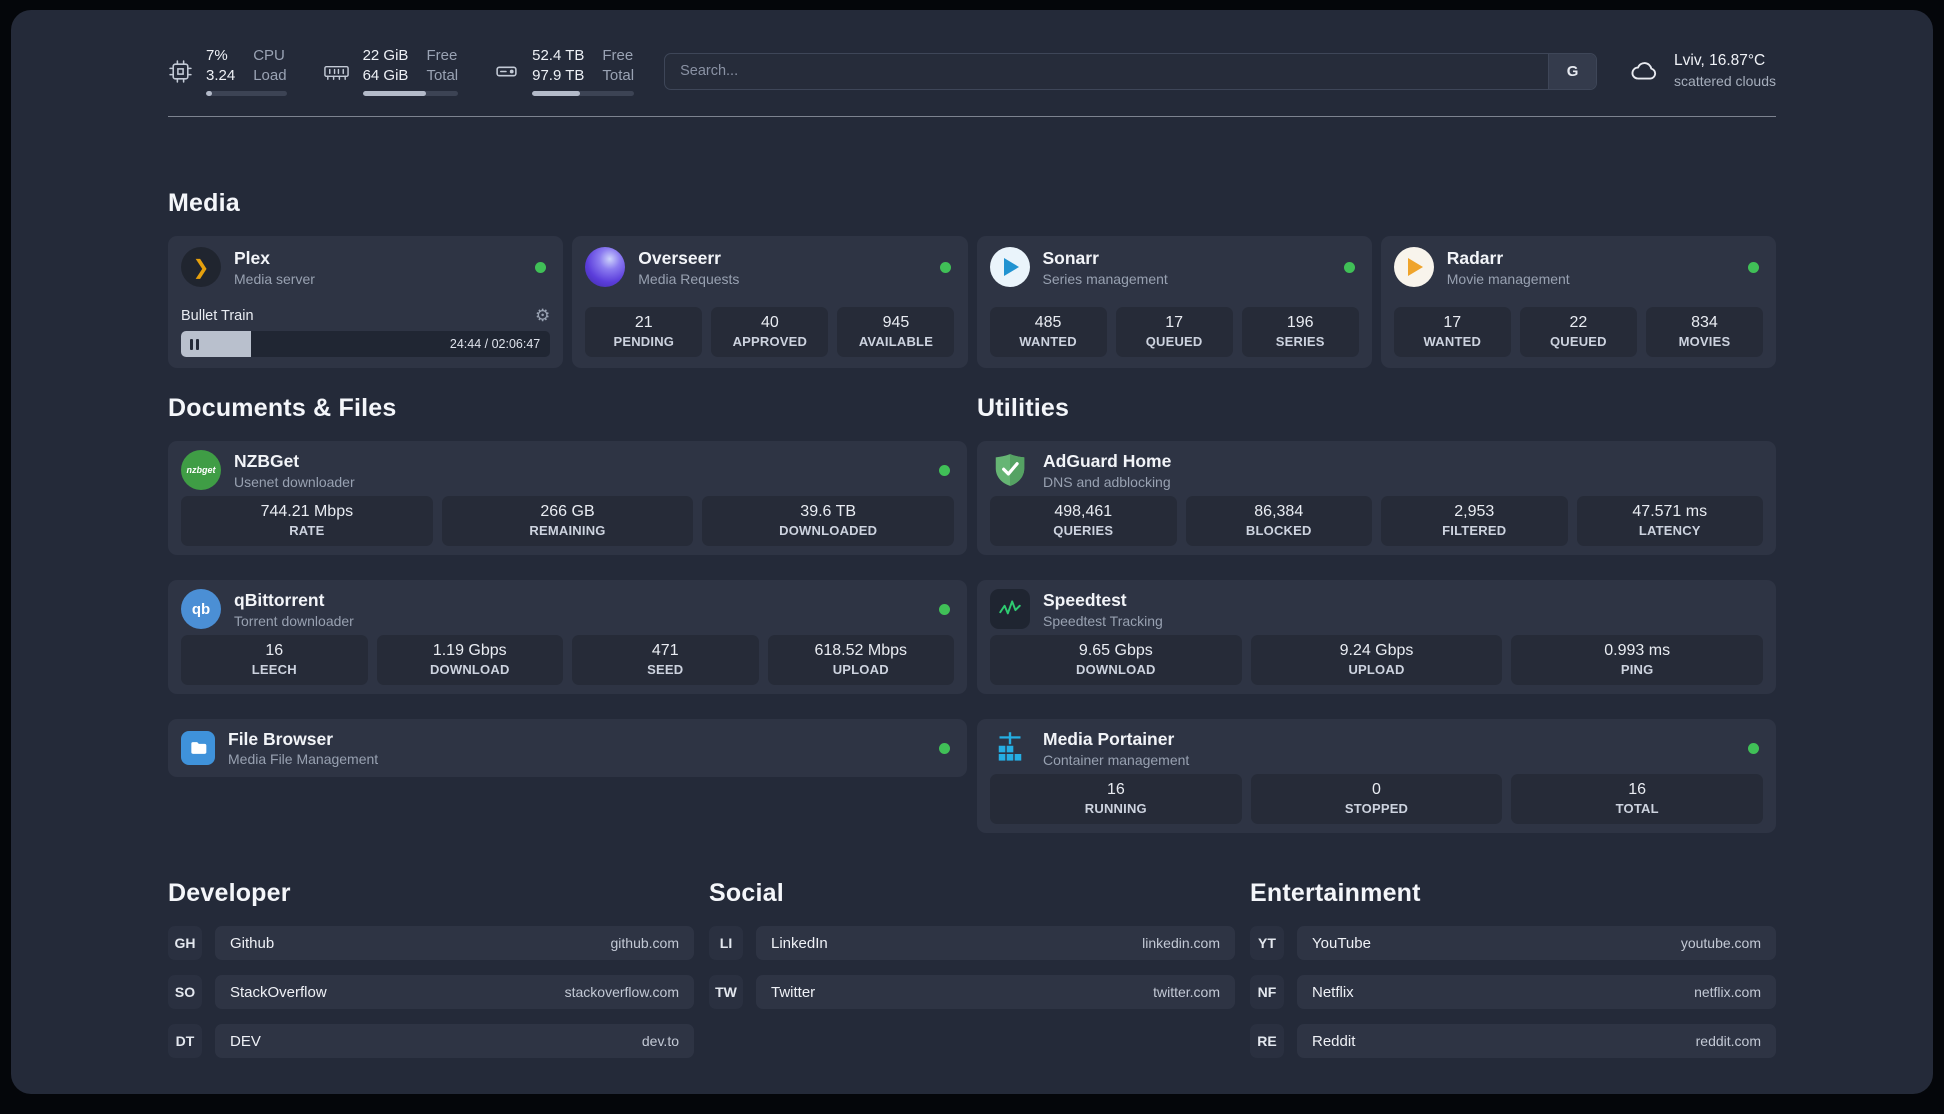 The width and height of the screenshot is (1944, 1114). I want to click on stat-value: 47.571 ms, so click(1670, 512).